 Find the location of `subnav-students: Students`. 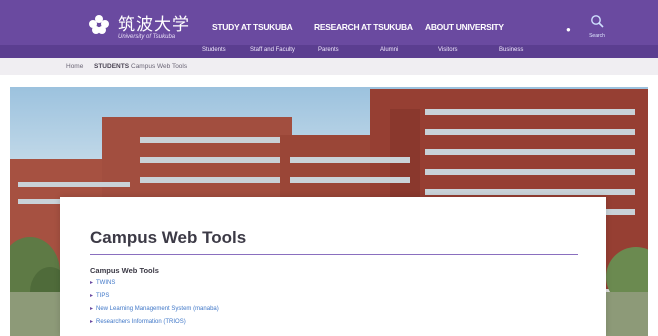

subnav-students: Students is located at coordinates (214, 50).